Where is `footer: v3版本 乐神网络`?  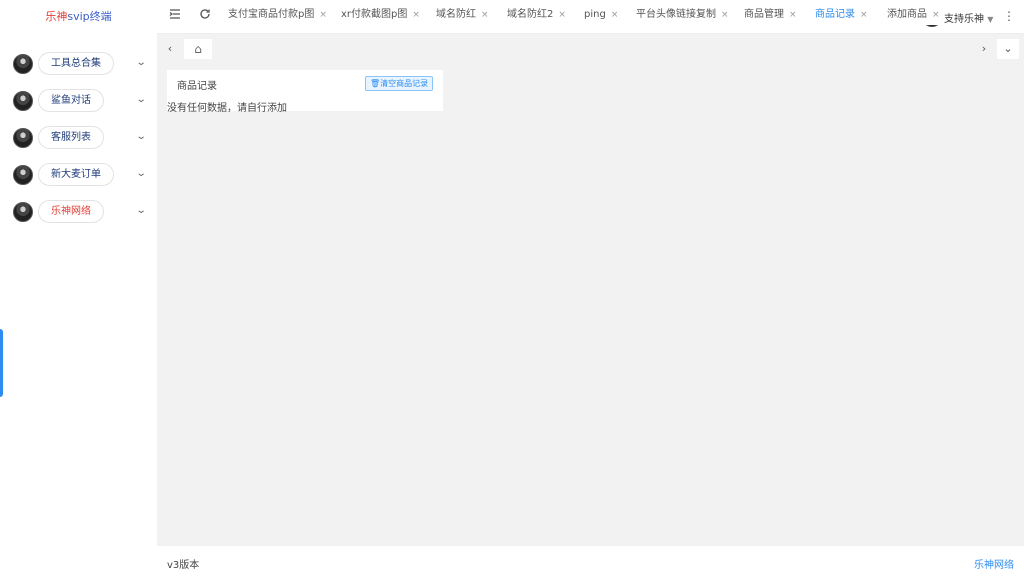
footer: v3版本 乐神网络 is located at coordinates (590, 561).